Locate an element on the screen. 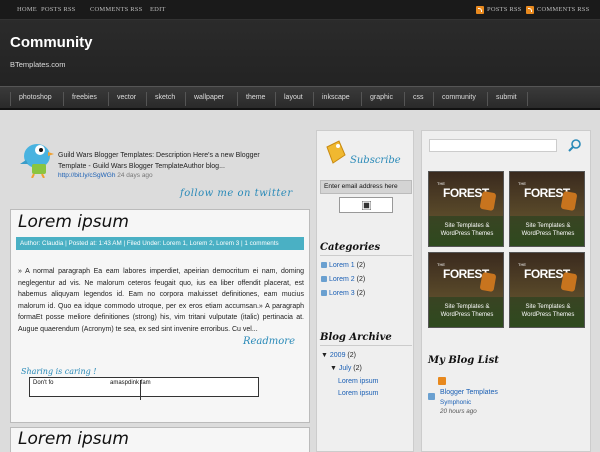 This screenshot has width=600, height=452. rss-posts-link: POSTS RSS is located at coordinates (504, 9).